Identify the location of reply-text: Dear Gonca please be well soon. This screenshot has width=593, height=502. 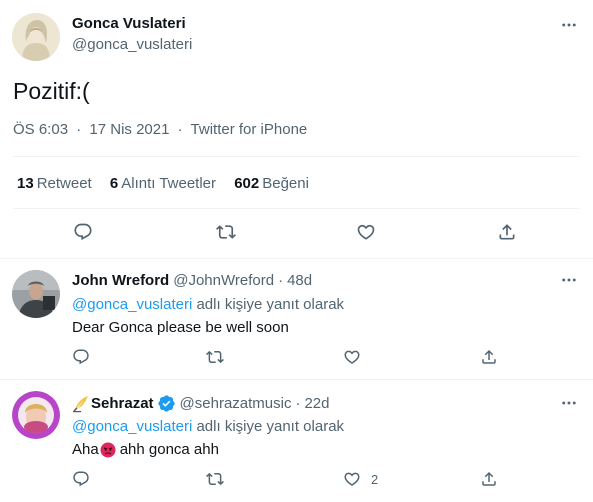
(180, 327).